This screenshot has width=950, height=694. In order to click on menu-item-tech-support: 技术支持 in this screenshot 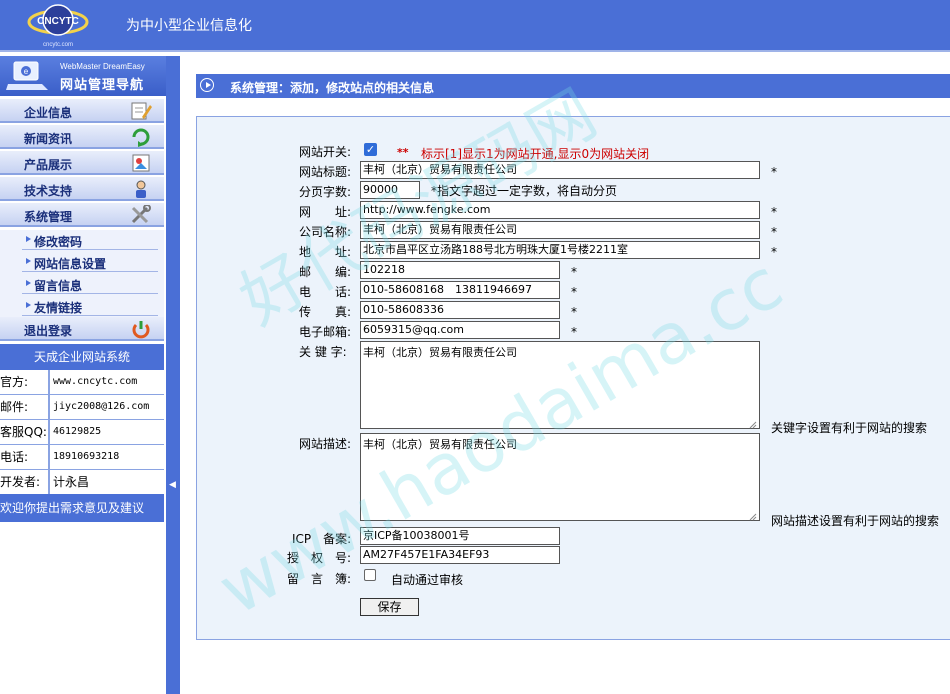, I will do `click(82, 189)`.